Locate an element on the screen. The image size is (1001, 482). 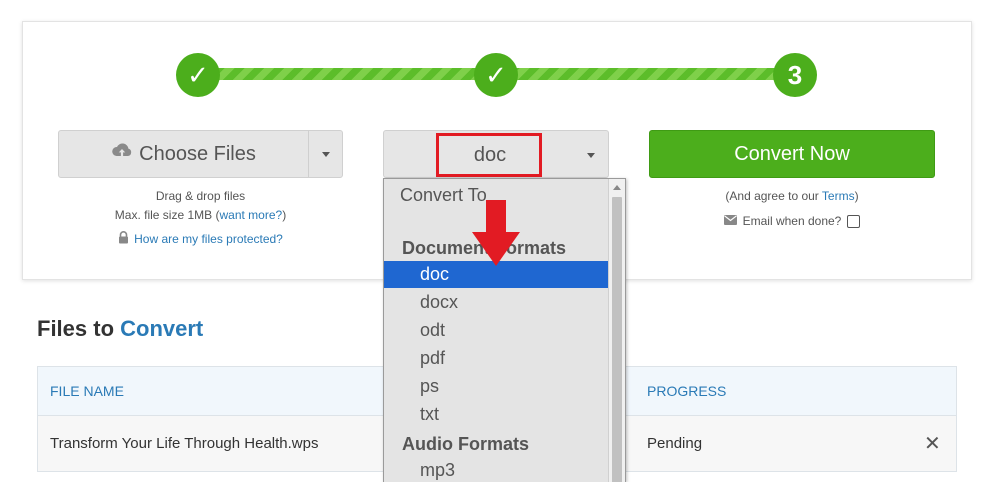
files-protected-row: How are my files protected? is located at coordinates (200, 239).